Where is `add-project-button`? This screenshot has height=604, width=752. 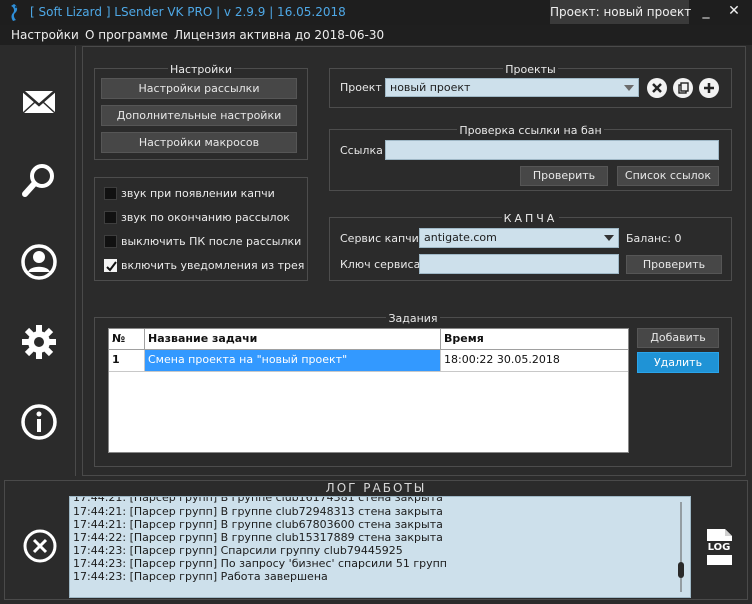
add-project-button is located at coordinates (709, 88).